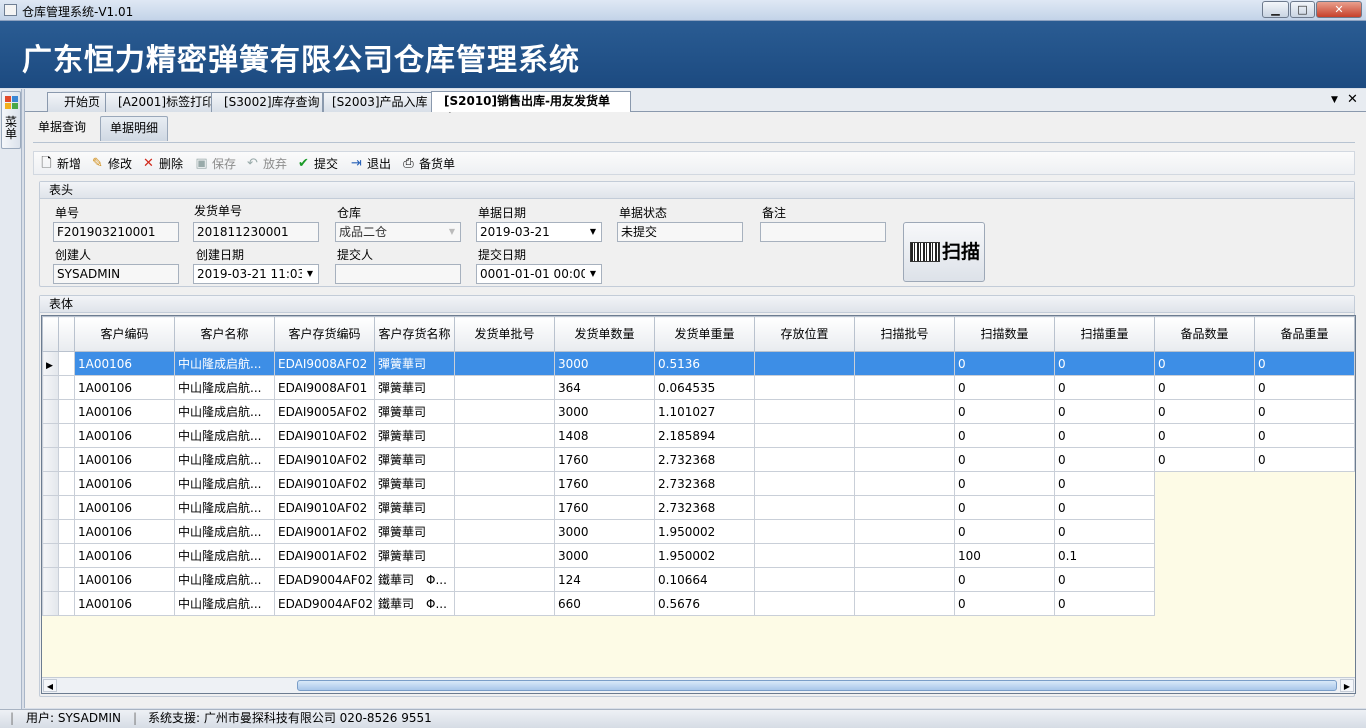 Image resolution: width=1366 pixels, height=728 pixels. What do you see at coordinates (539, 274) in the screenshot?
I see `submit-date-picker: 0001-01-01 00:00: ▼` at bounding box center [539, 274].